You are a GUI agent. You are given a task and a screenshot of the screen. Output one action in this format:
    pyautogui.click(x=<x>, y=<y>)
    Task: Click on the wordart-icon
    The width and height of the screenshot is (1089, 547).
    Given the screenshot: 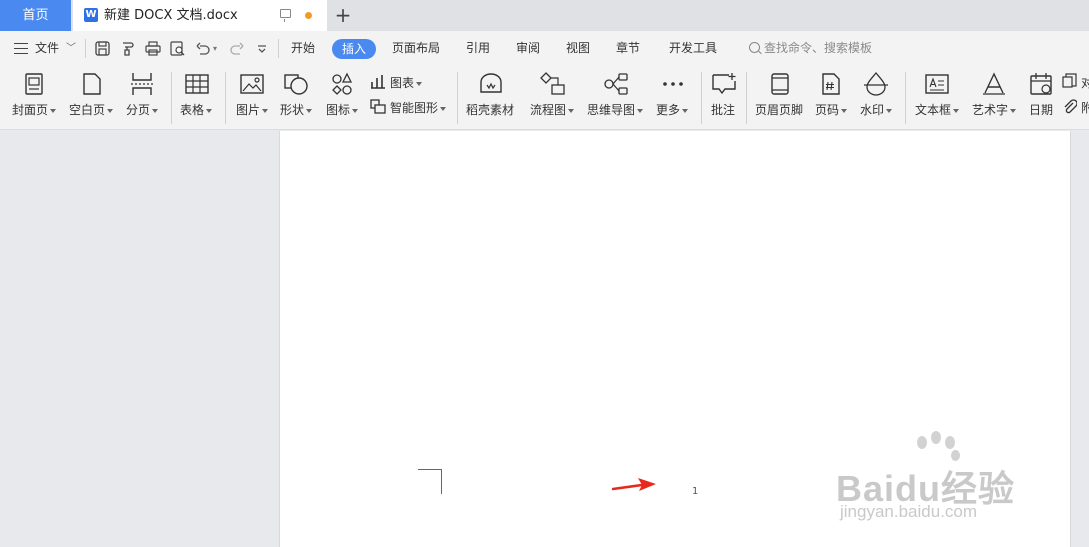 What is the action you would take?
    pyautogui.click(x=994, y=83)
    